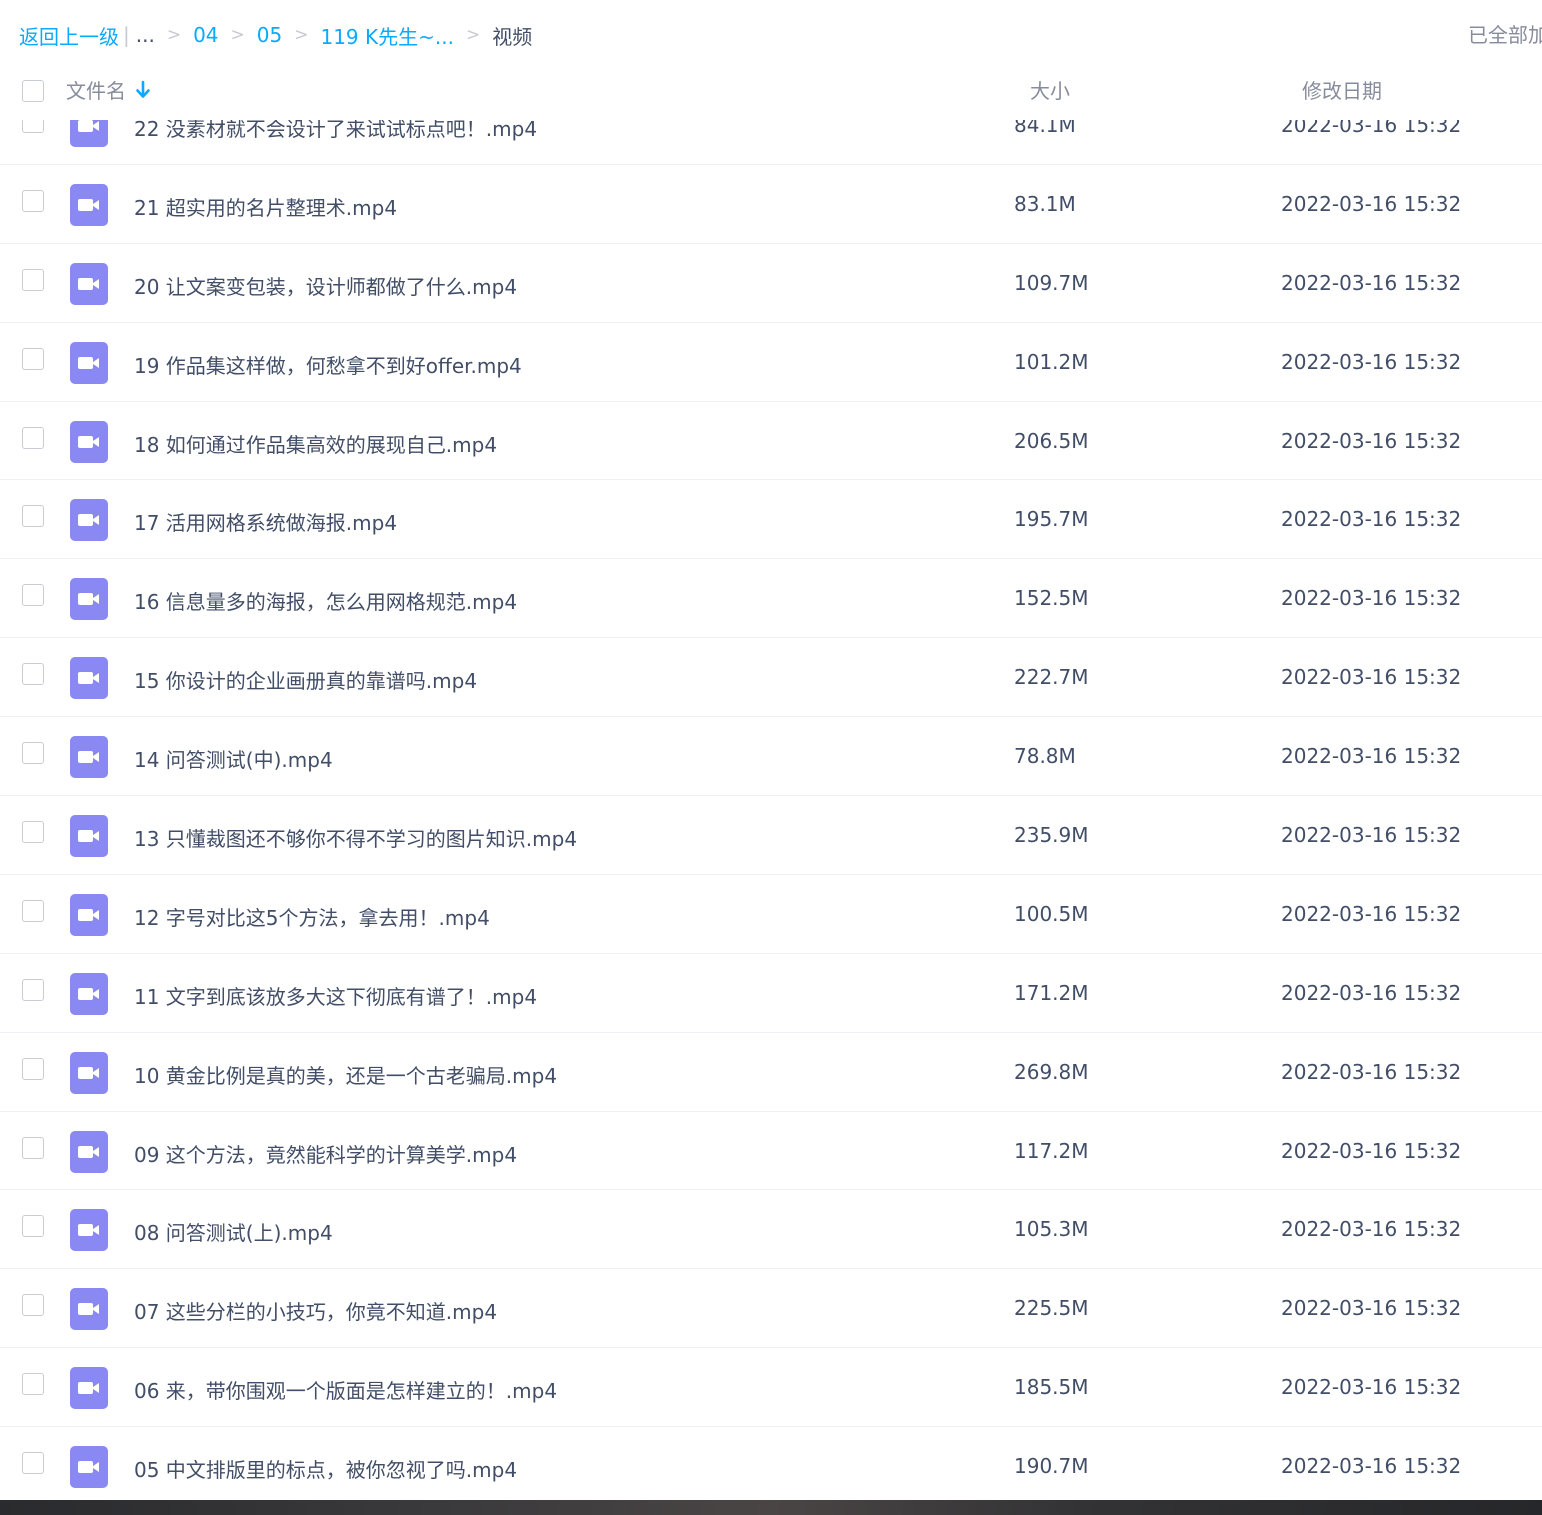  Describe the element at coordinates (771, 1230) in the screenshot. I see `file-row: 08 问答测试(上).mp4 105.3M 2022-03-16 15:32` at that location.